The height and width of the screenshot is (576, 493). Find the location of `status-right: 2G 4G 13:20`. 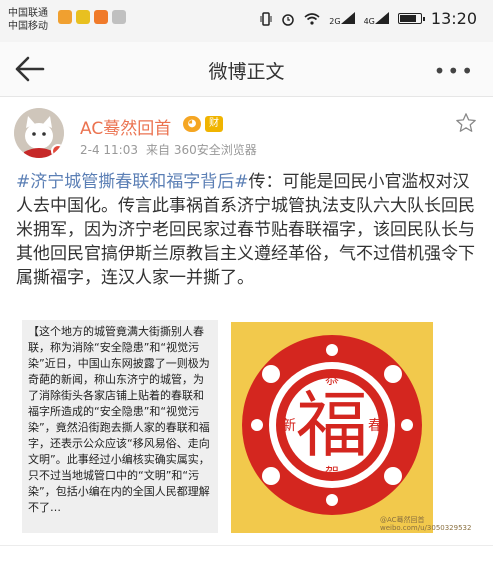

status-right: 2G 4G 13:20 is located at coordinates (368, 18).